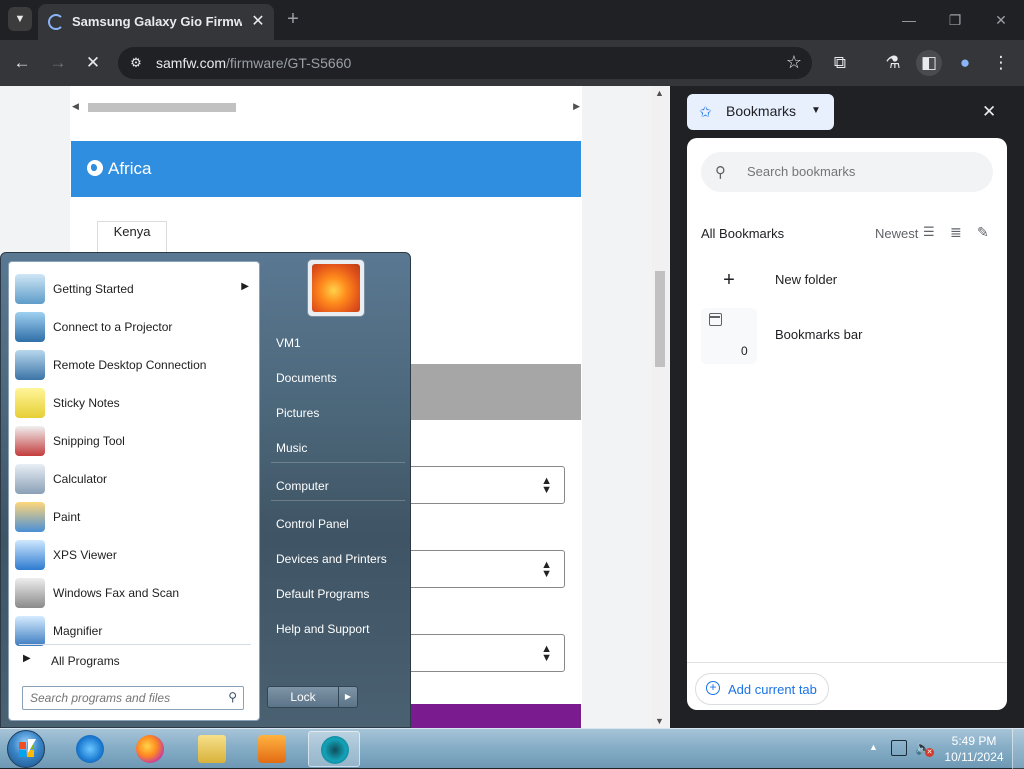  I want to click on address-bar: ⚙ samfw.com/firmware/GT-S5660 ☆, so click(465, 63).